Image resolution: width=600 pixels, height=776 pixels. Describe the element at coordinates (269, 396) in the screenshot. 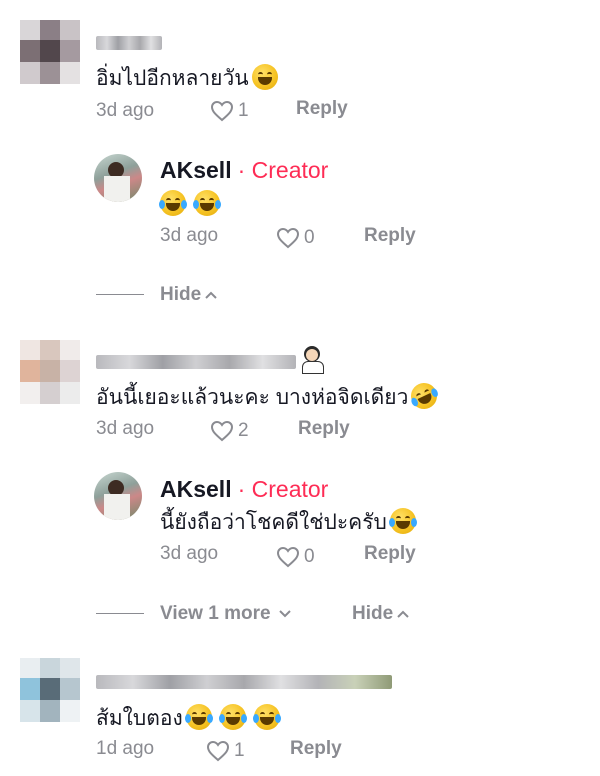

I see `comment-text: อันนี้เยอะแล้วนะคะ บางห่อจิดเดียว` at that location.